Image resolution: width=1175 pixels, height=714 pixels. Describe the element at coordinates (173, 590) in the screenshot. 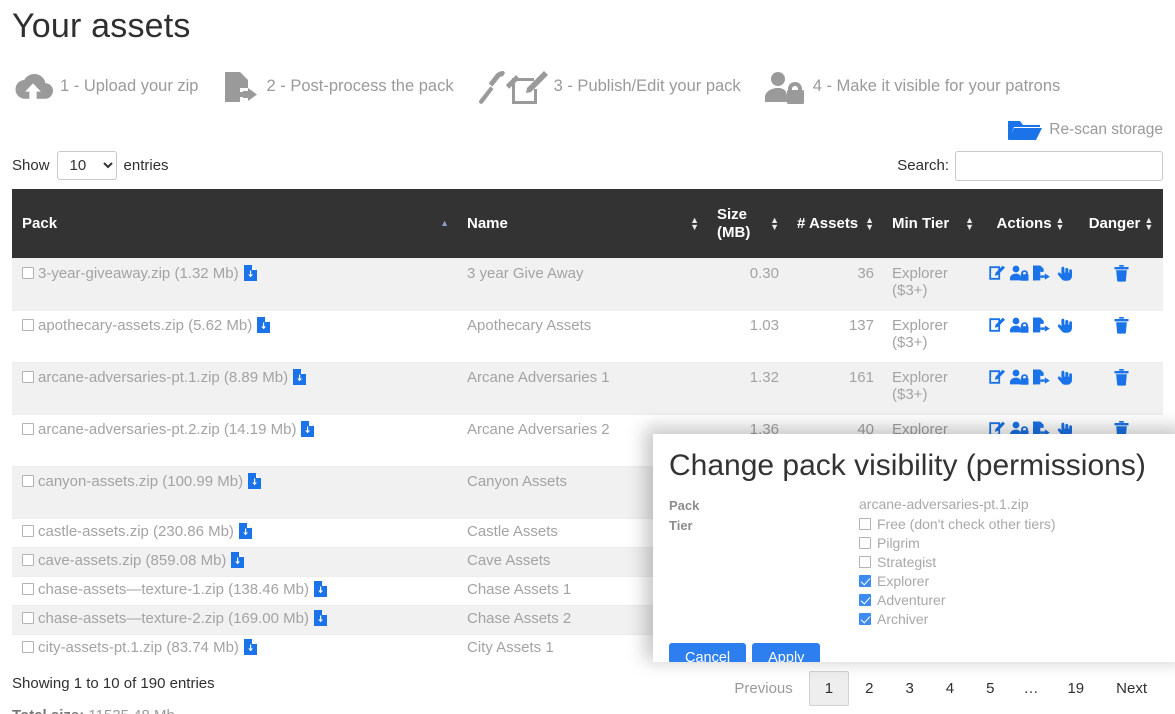

I see `pack-filename: chase-assets—texture-1.zip (138.46 Mb)` at that location.